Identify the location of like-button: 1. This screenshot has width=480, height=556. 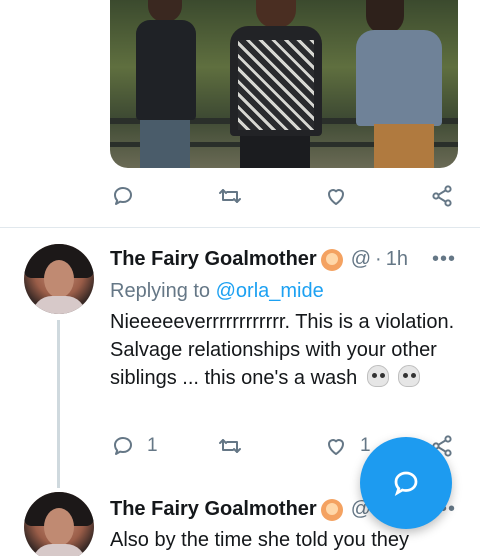
(347, 446).